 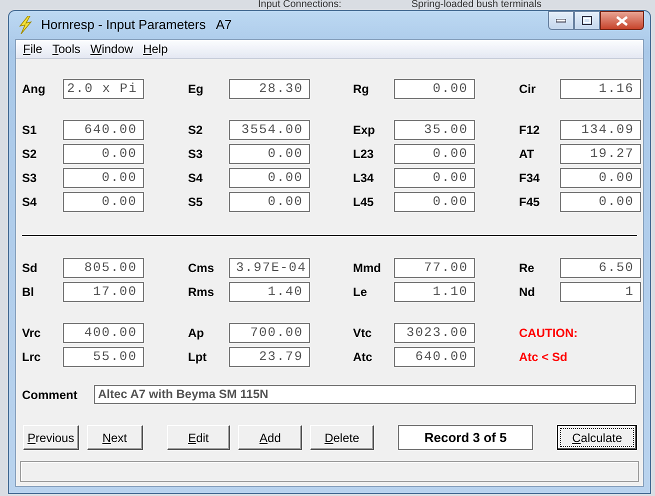 What do you see at coordinates (365, 394) in the screenshot?
I see `comment-field: Altec A7 with Beyma SM 115N` at bounding box center [365, 394].